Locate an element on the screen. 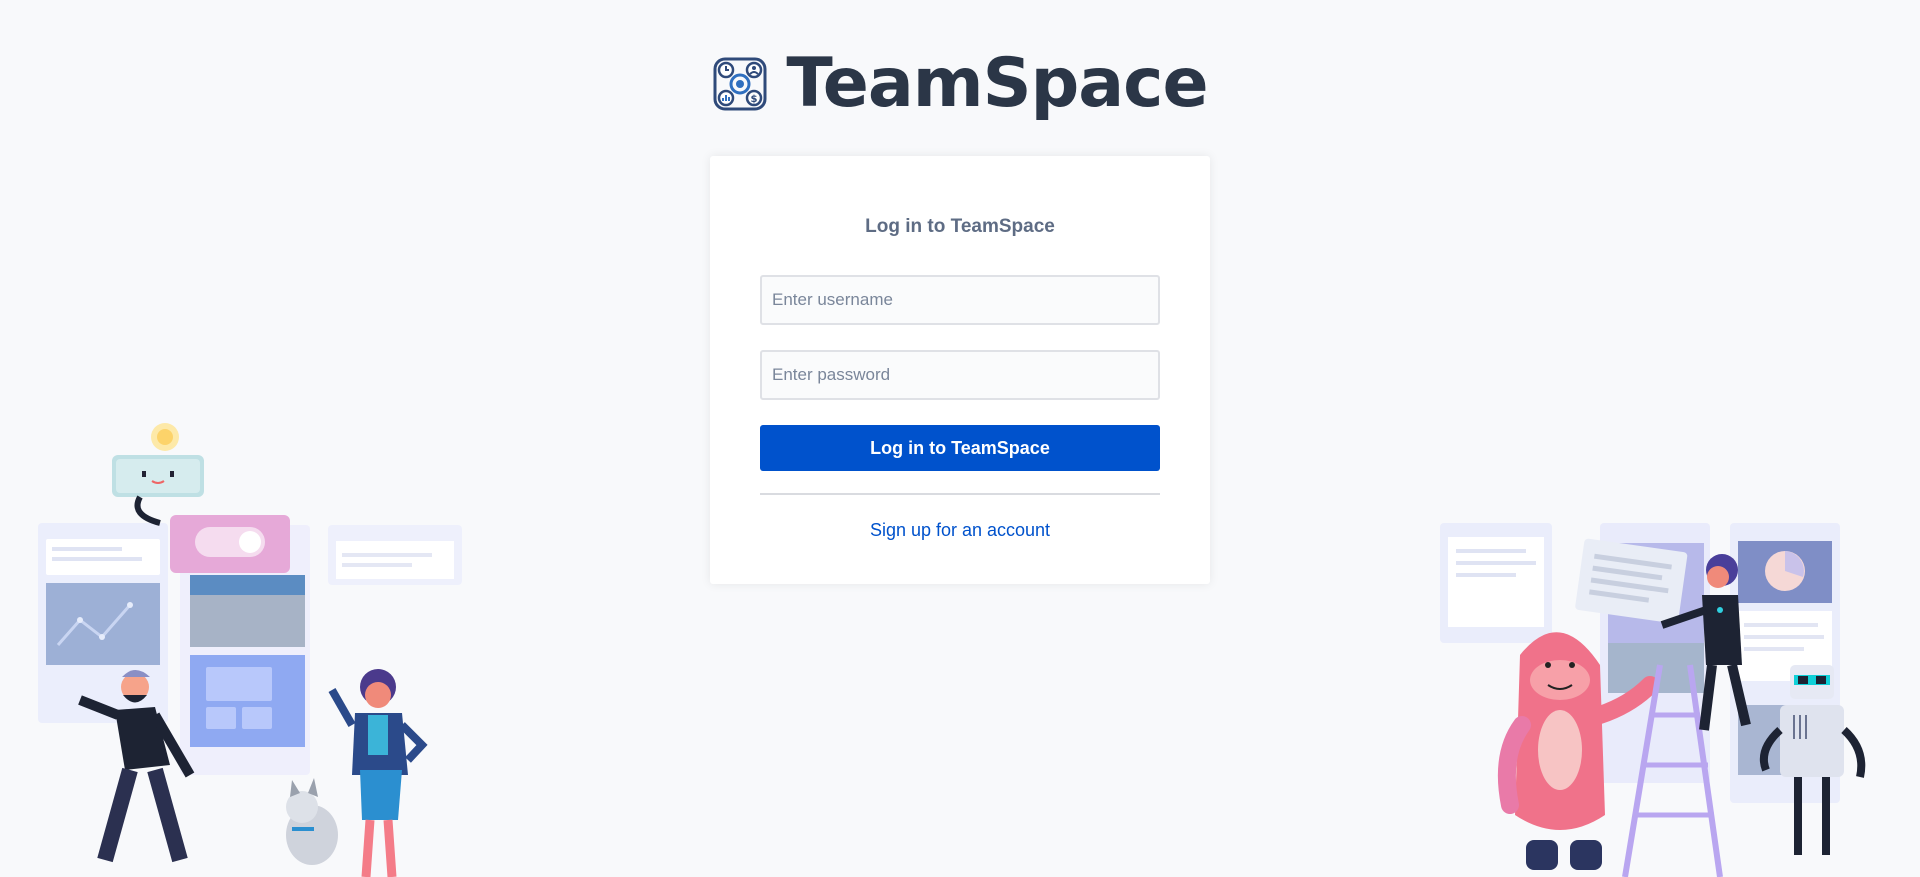  team-collaboration-illustration-right is located at coordinates (1653, 700).